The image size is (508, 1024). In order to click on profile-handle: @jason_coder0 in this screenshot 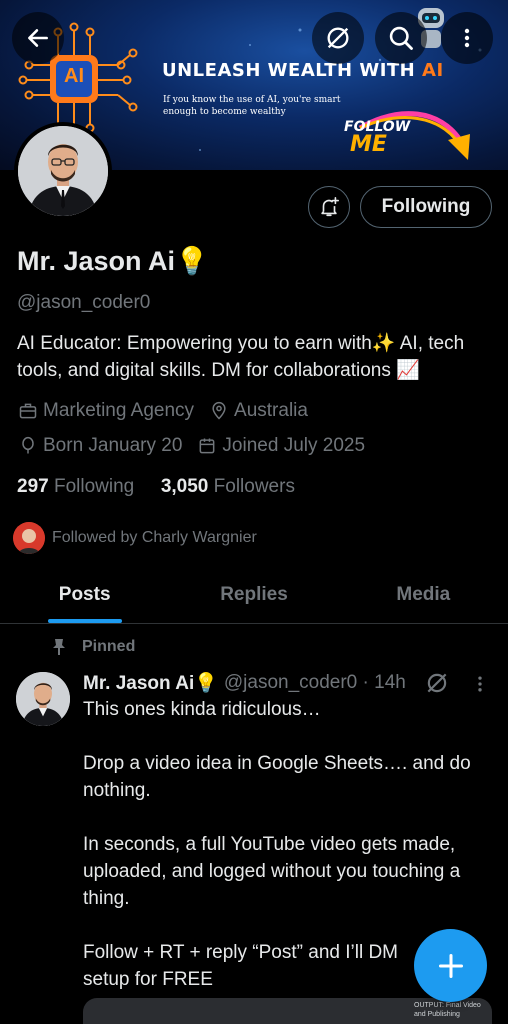, I will do `click(84, 302)`.